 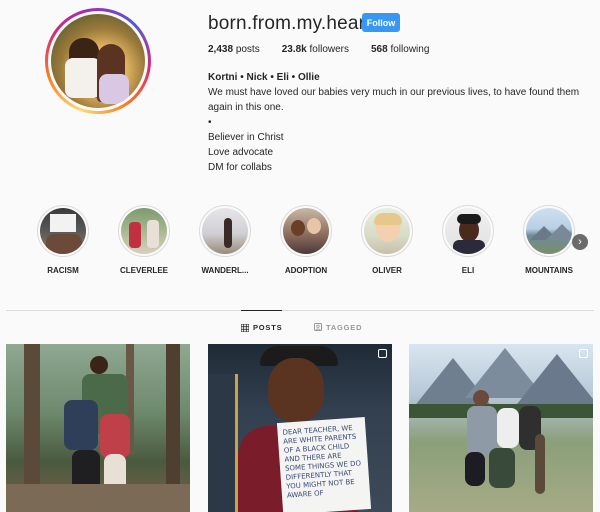 What do you see at coordinates (143, 270) in the screenshot?
I see `highlight-label: CLEVERLEE` at bounding box center [143, 270].